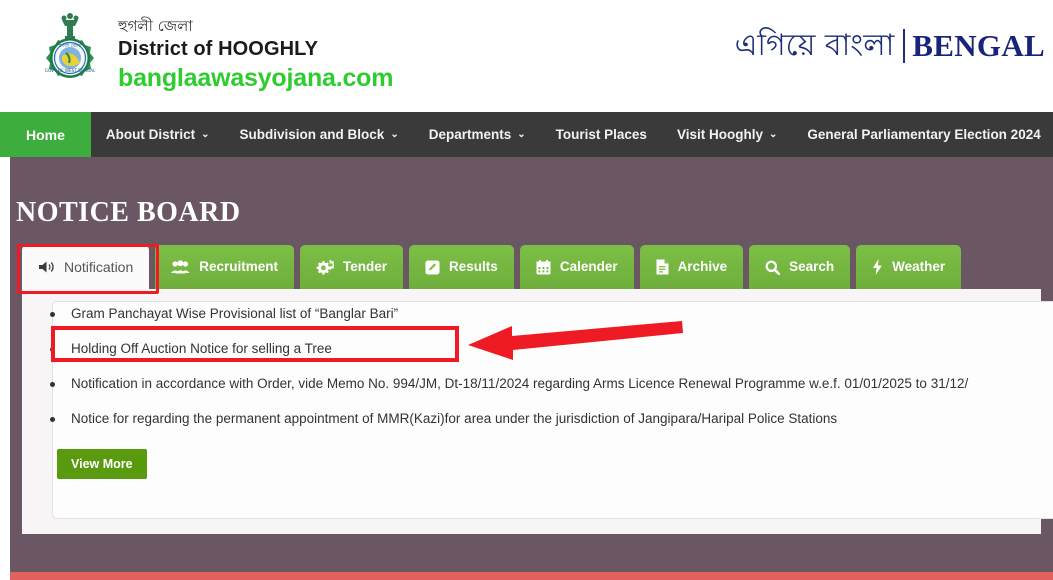 The width and height of the screenshot is (1053, 580). Describe the element at coordinates (432, 267) in the screenshot. I see `edit-square-icon` at that location.